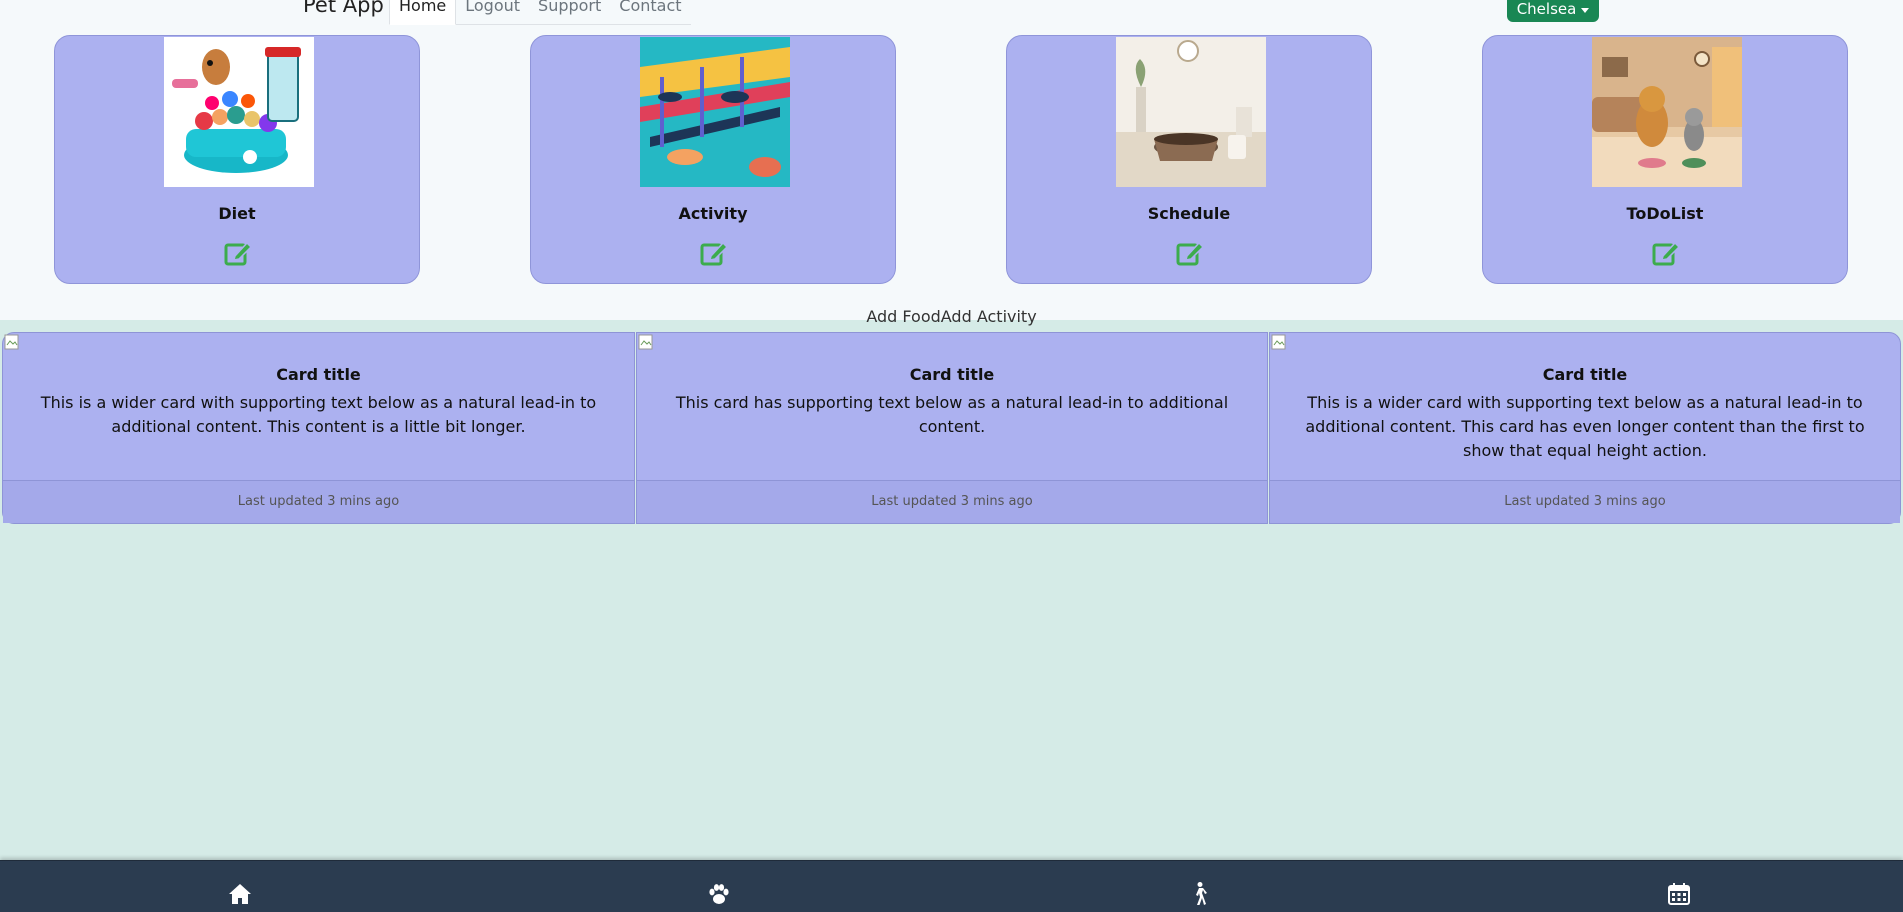  I want to click on nav-home: Home, so click(423, 12).